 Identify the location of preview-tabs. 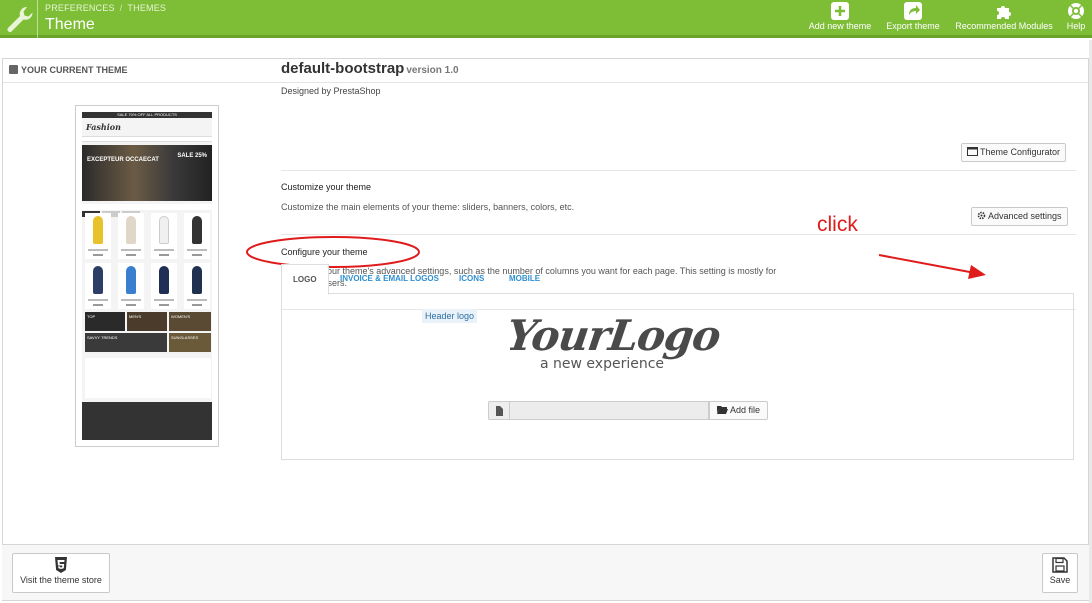
(147, 210).